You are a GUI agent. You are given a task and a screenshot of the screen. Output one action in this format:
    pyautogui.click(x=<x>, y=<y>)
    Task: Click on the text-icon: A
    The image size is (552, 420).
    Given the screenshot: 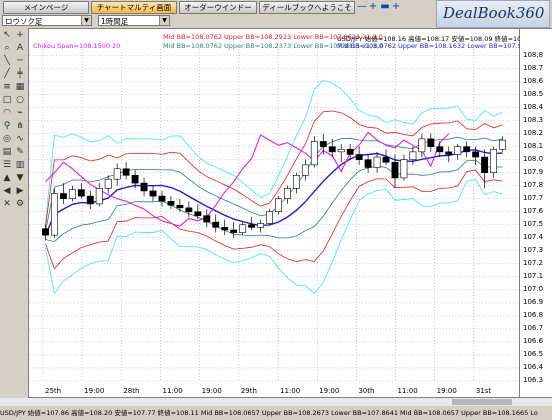 What is the action you would take?
    pyautogui.click(x=20, y=48)
    